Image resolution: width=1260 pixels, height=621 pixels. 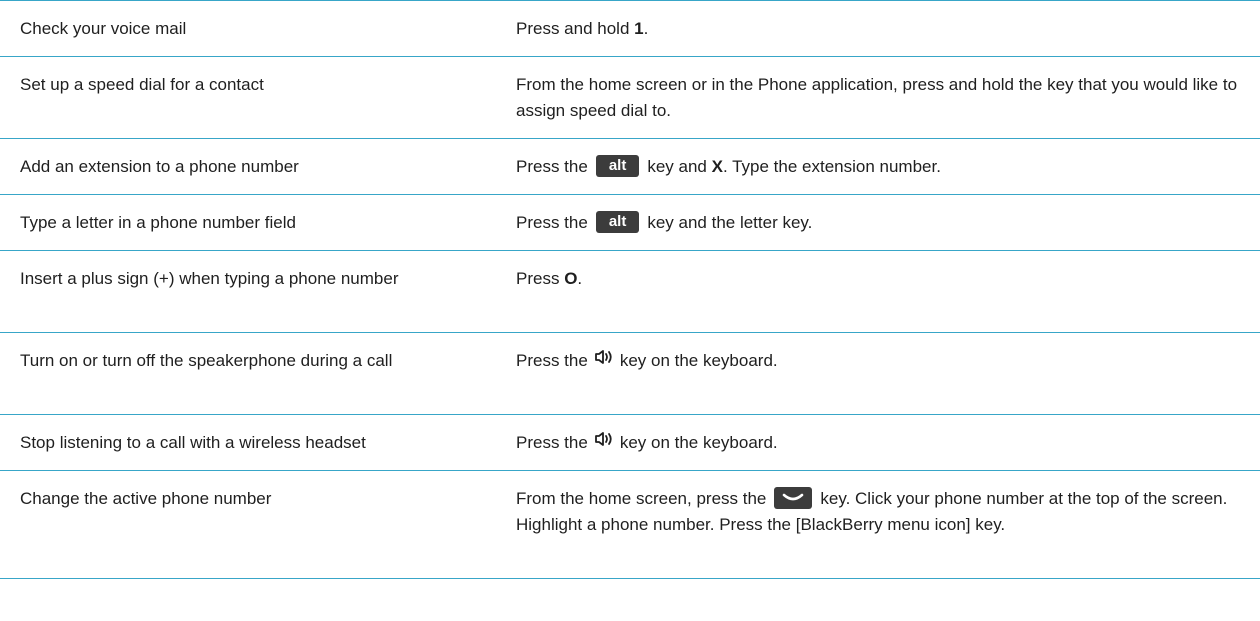 I want to click on shortcut-text: . Type the extension number., so click(x=831, y=166).